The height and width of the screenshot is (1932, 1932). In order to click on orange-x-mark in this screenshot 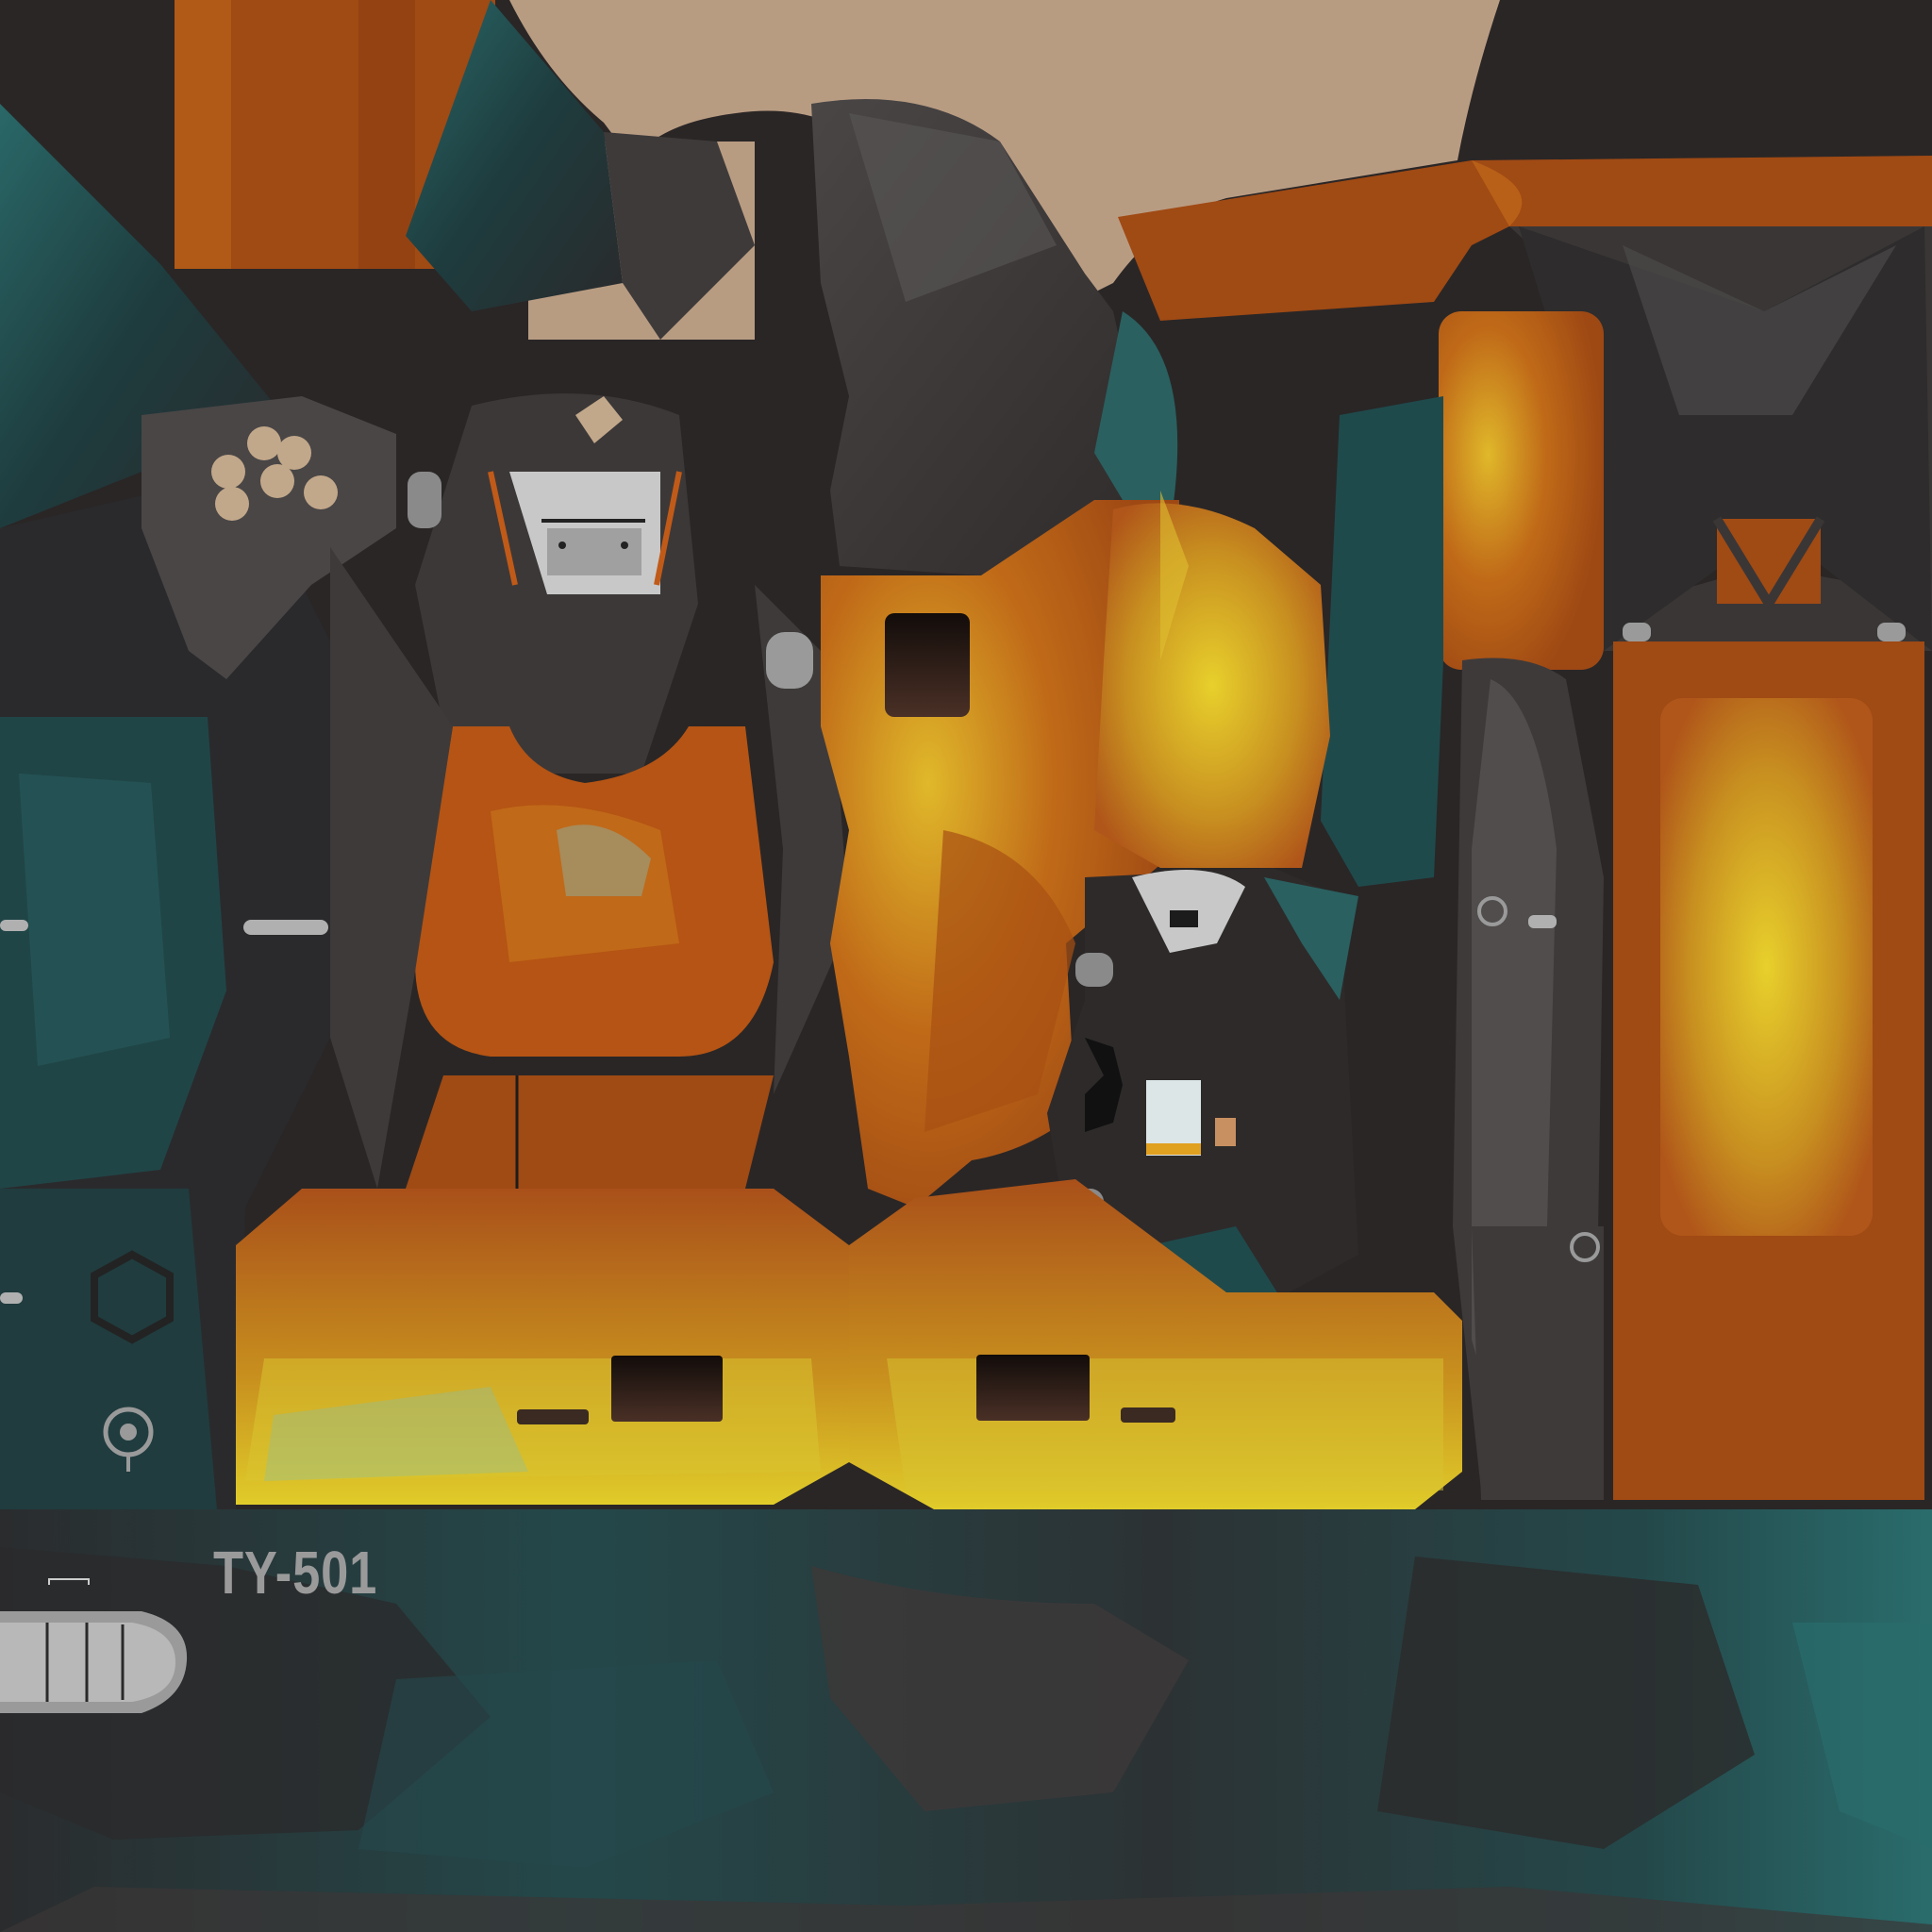, I will do `click(1769, 561)`.